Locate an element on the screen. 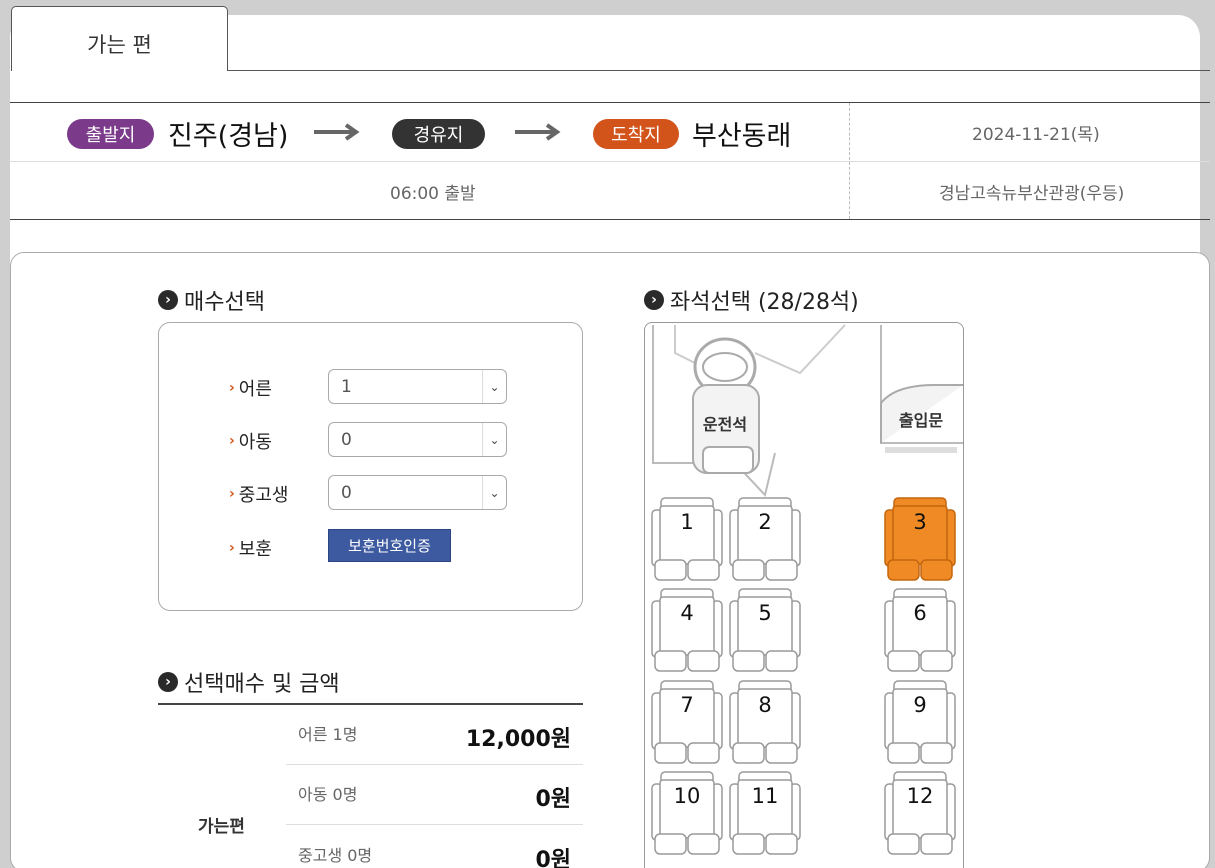  price-row: 아동 0명 0원 is located at coordinates (434, 795).